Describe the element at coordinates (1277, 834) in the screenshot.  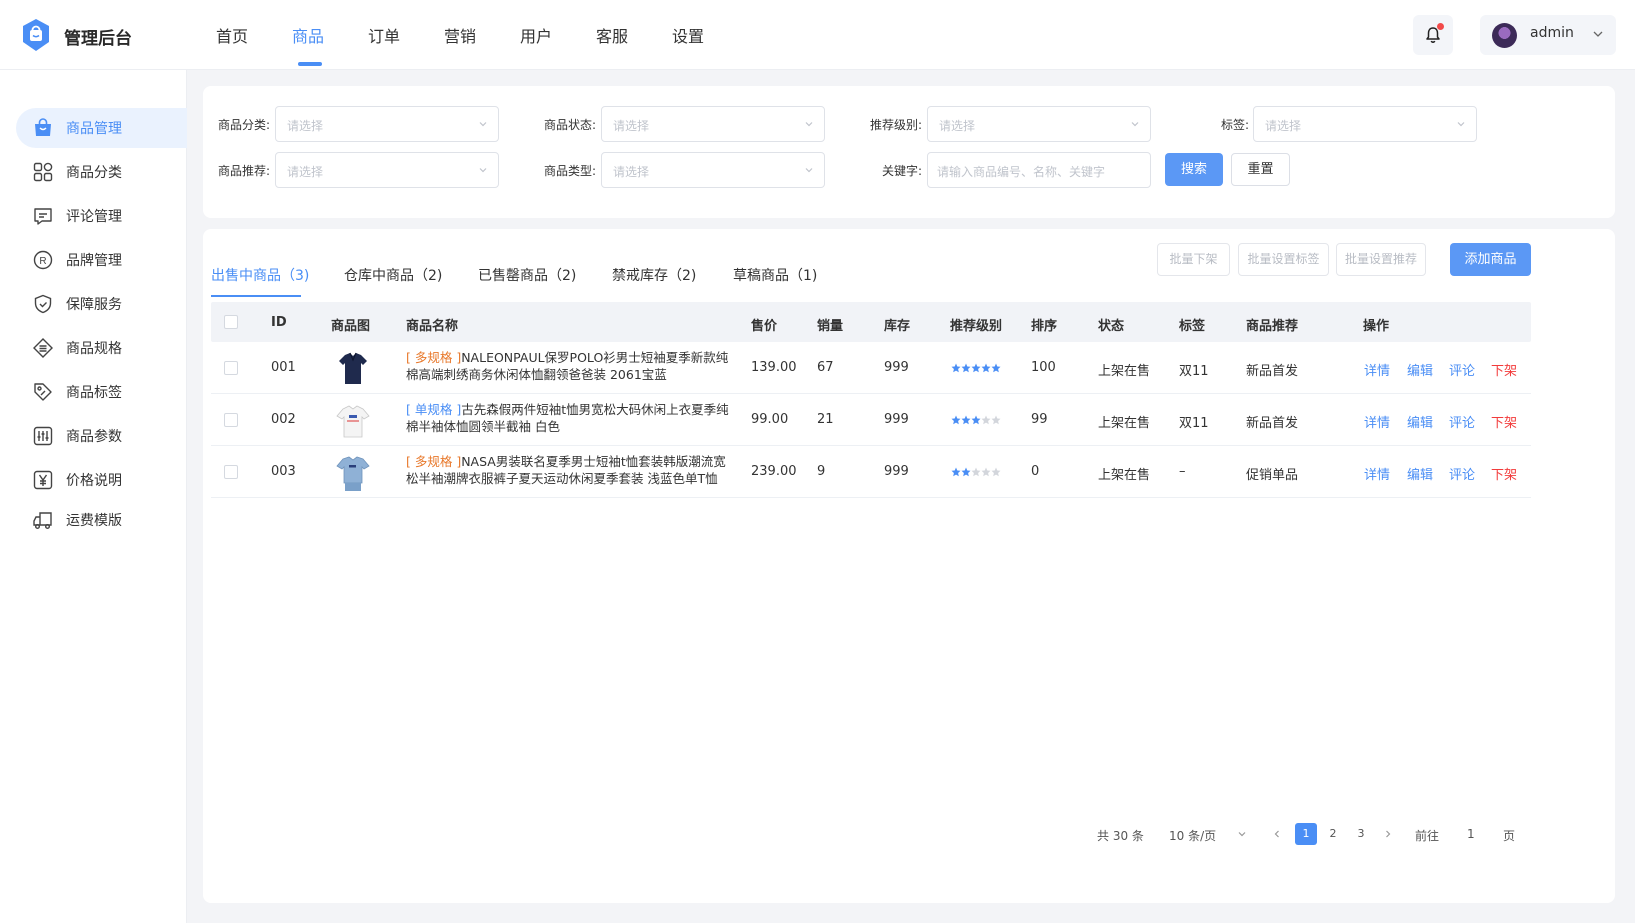
I see `chevron-left-icon` at that location.